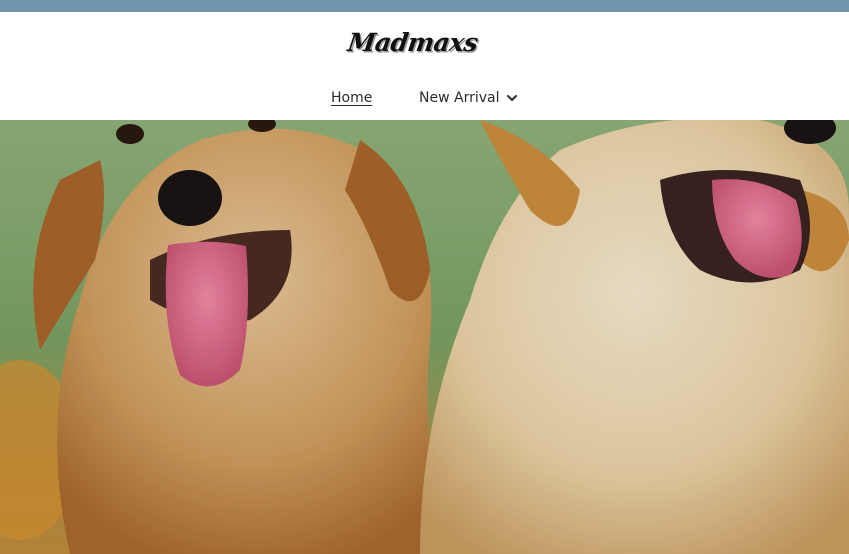  I want to click on nav-item-new-arrival: New Arrival, so click(468, 98).